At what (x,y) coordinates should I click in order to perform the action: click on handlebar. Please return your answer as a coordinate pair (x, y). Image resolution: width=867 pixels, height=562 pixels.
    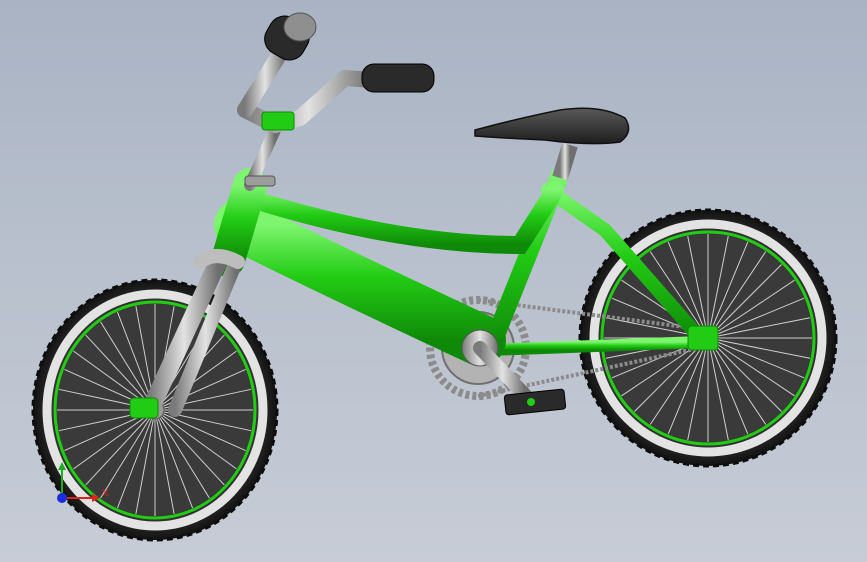
    Looking at the image, I should click on (336, 100).